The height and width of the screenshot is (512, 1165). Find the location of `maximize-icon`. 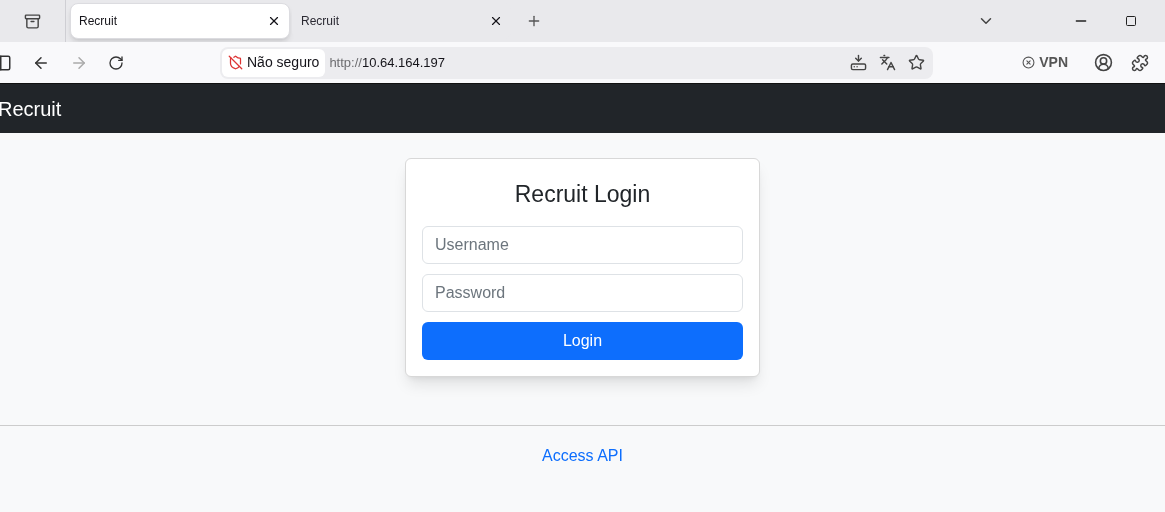

maximize-icon is located at coordinates (1131, 21).